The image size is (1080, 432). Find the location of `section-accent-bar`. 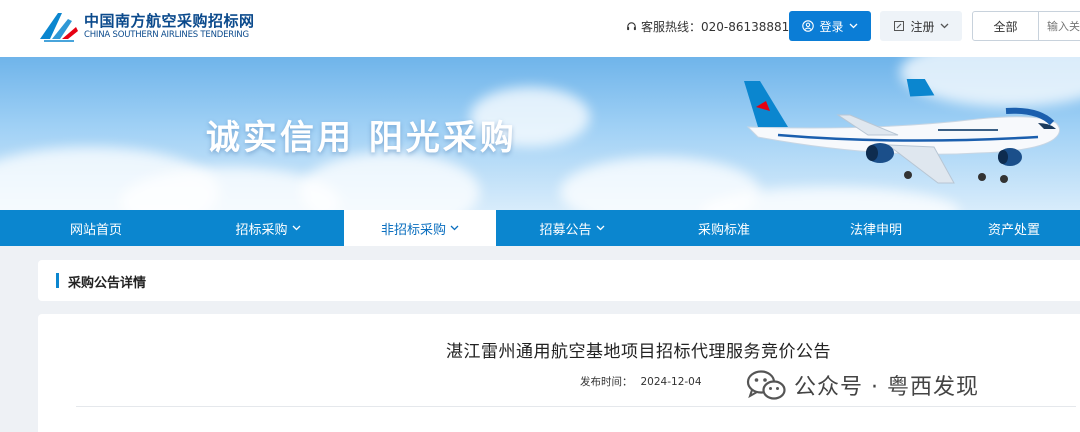

section-accent-bar is located at coordinates (57, 280).